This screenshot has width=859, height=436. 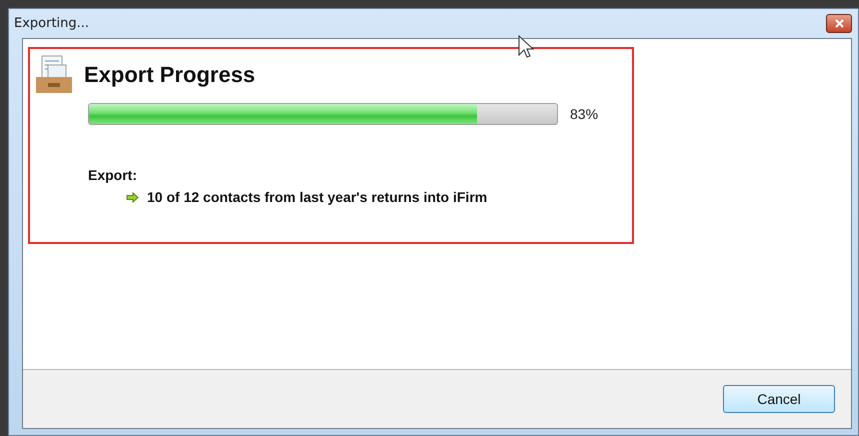 I want to click on export-item: 10 of 12 contacts from last year's returns into iFirm, so click(x=317, y=197).